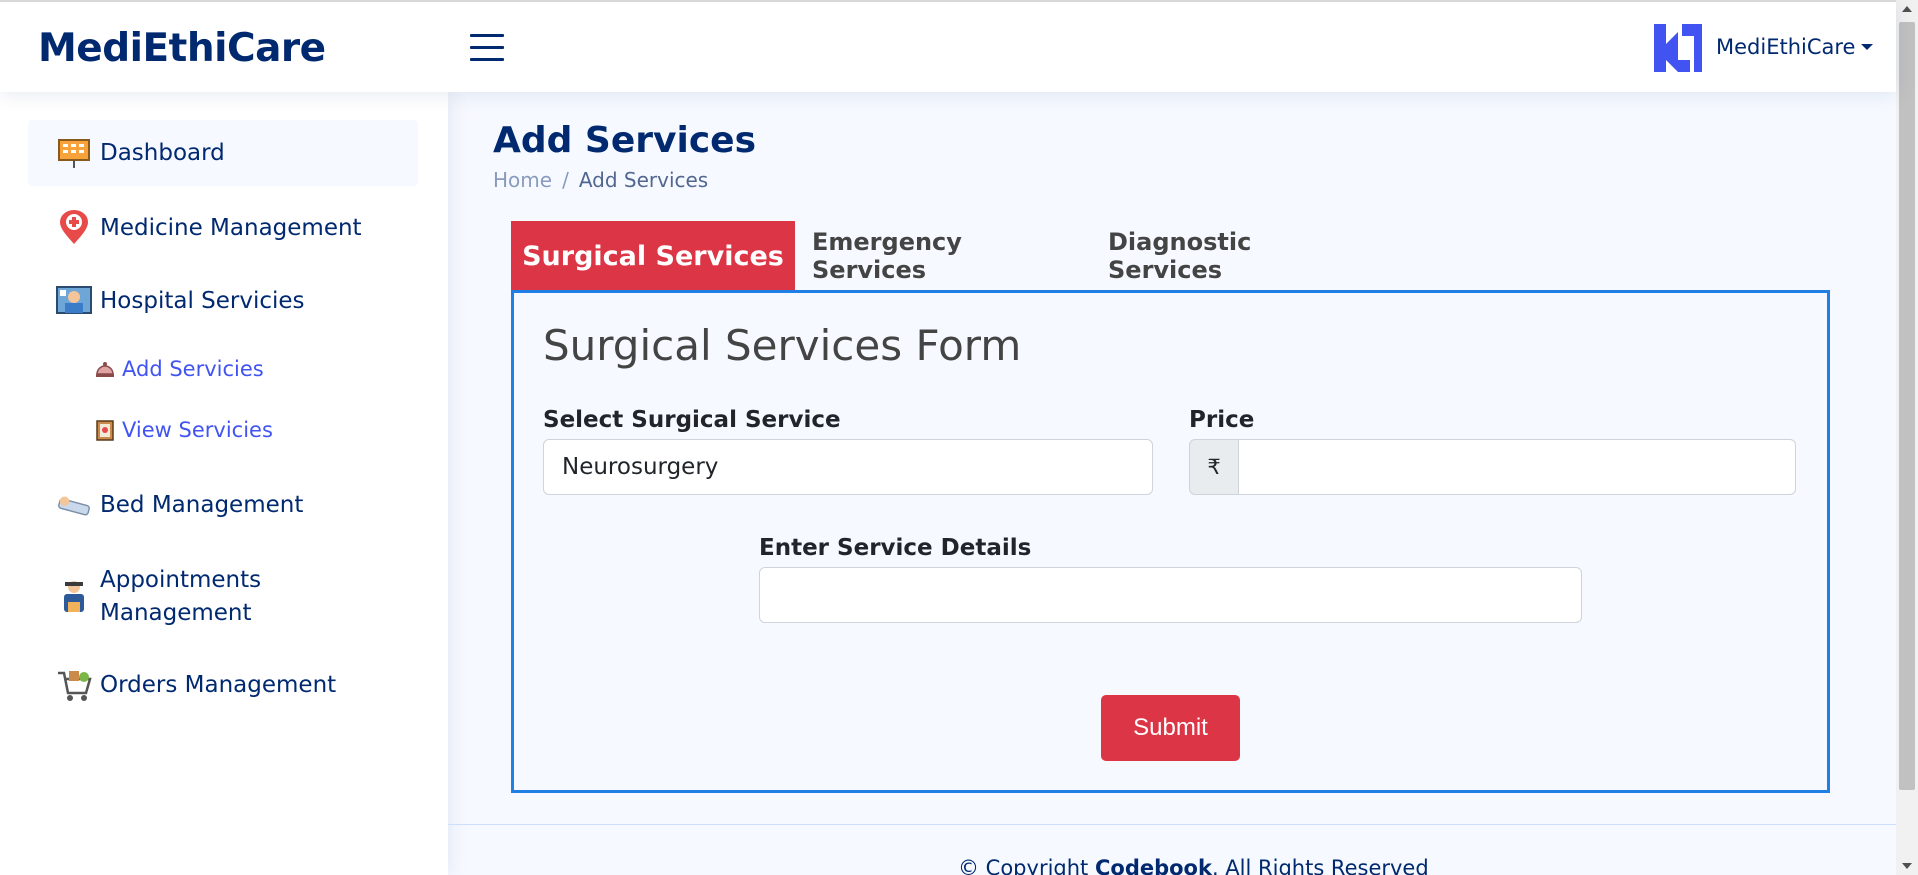 Image resolution: width=1918 pixels, height=875 pixels. What do you see at coordinates (1517, 467) in the screenshot?
I see `price-input` at bounding box center [1517, 467].